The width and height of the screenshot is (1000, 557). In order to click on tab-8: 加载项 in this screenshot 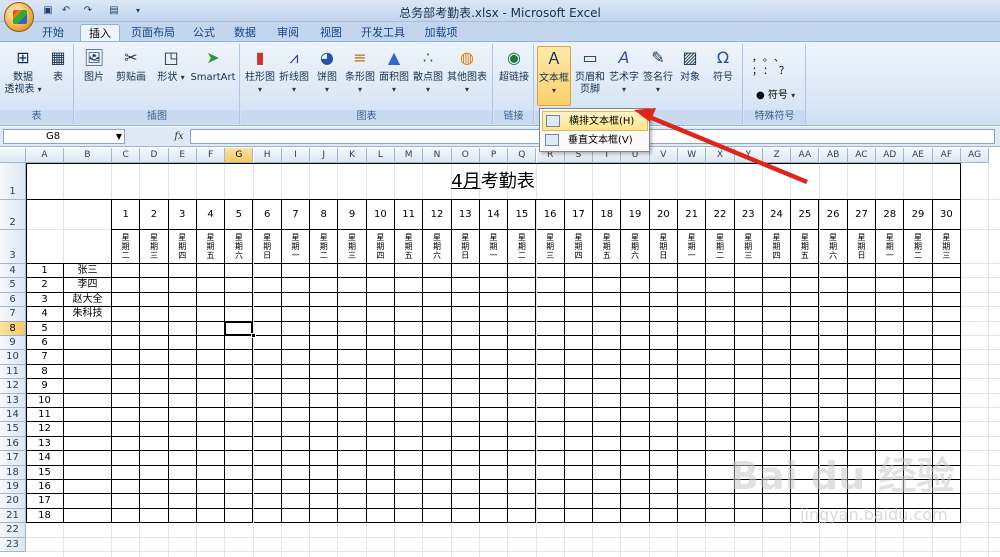, I will do `click(441, 33)`.